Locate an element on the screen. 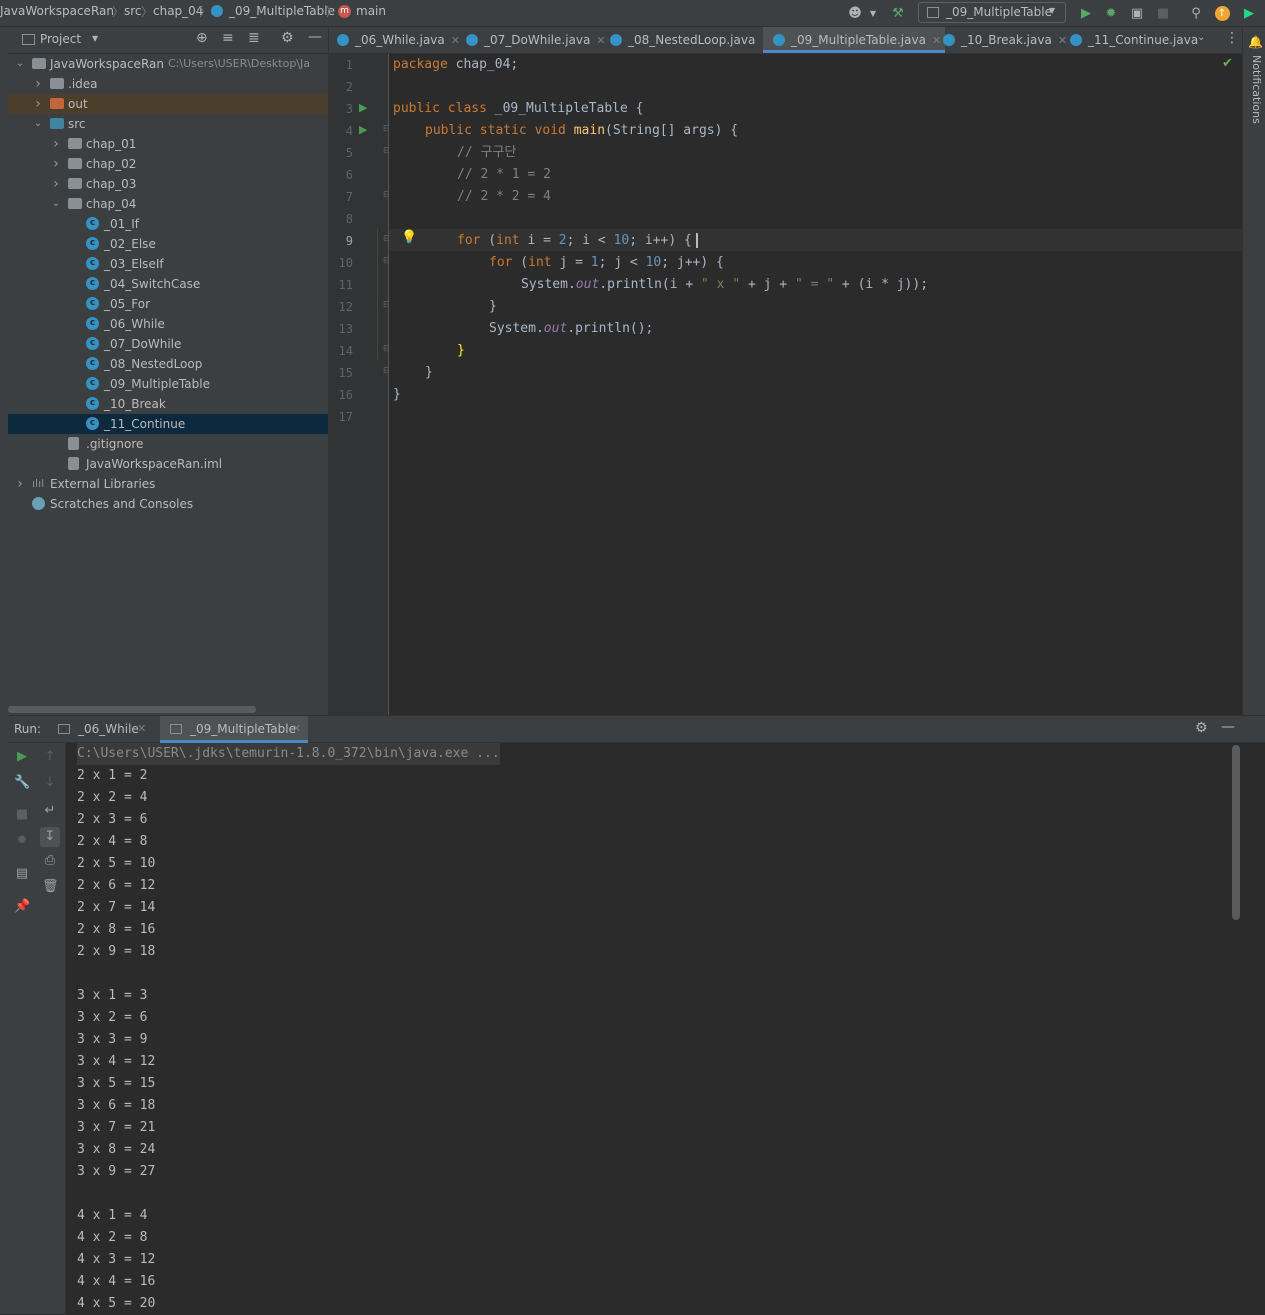  tree-item: ⌄ src is located at coordinates (168, 124).